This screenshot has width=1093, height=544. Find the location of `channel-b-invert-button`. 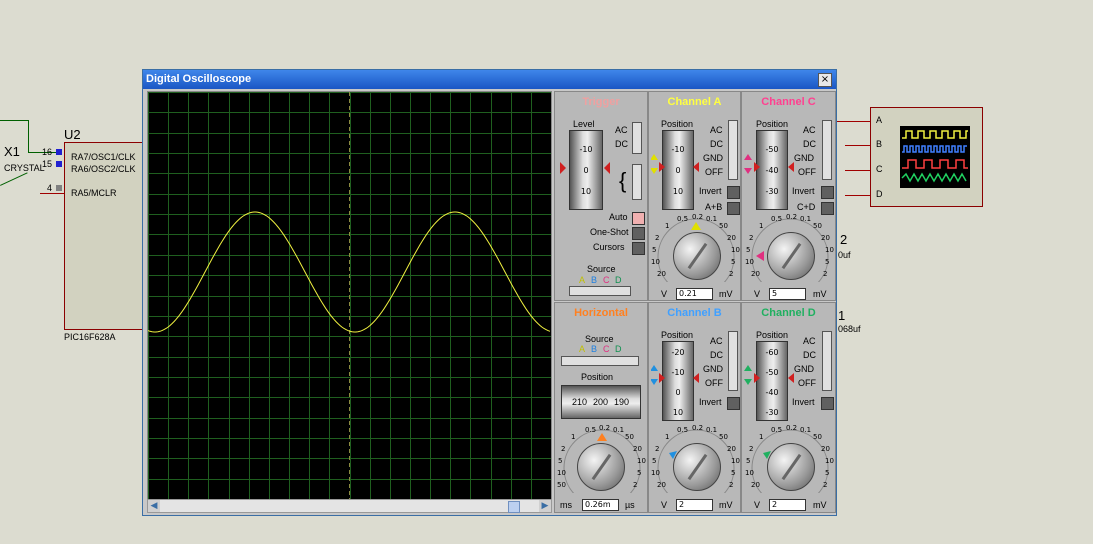

channel-b-invert-button is located at coordinates (733, 403).